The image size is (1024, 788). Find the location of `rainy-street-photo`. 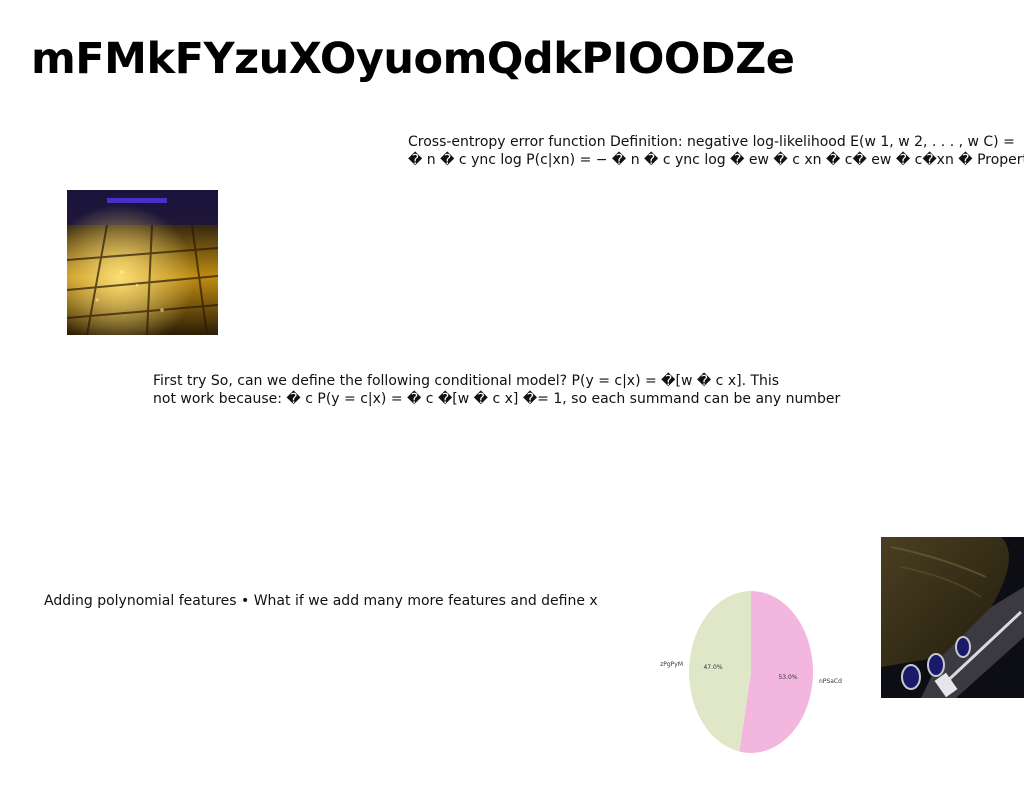

rainy-street-photo is located at coordinates (142, 262).